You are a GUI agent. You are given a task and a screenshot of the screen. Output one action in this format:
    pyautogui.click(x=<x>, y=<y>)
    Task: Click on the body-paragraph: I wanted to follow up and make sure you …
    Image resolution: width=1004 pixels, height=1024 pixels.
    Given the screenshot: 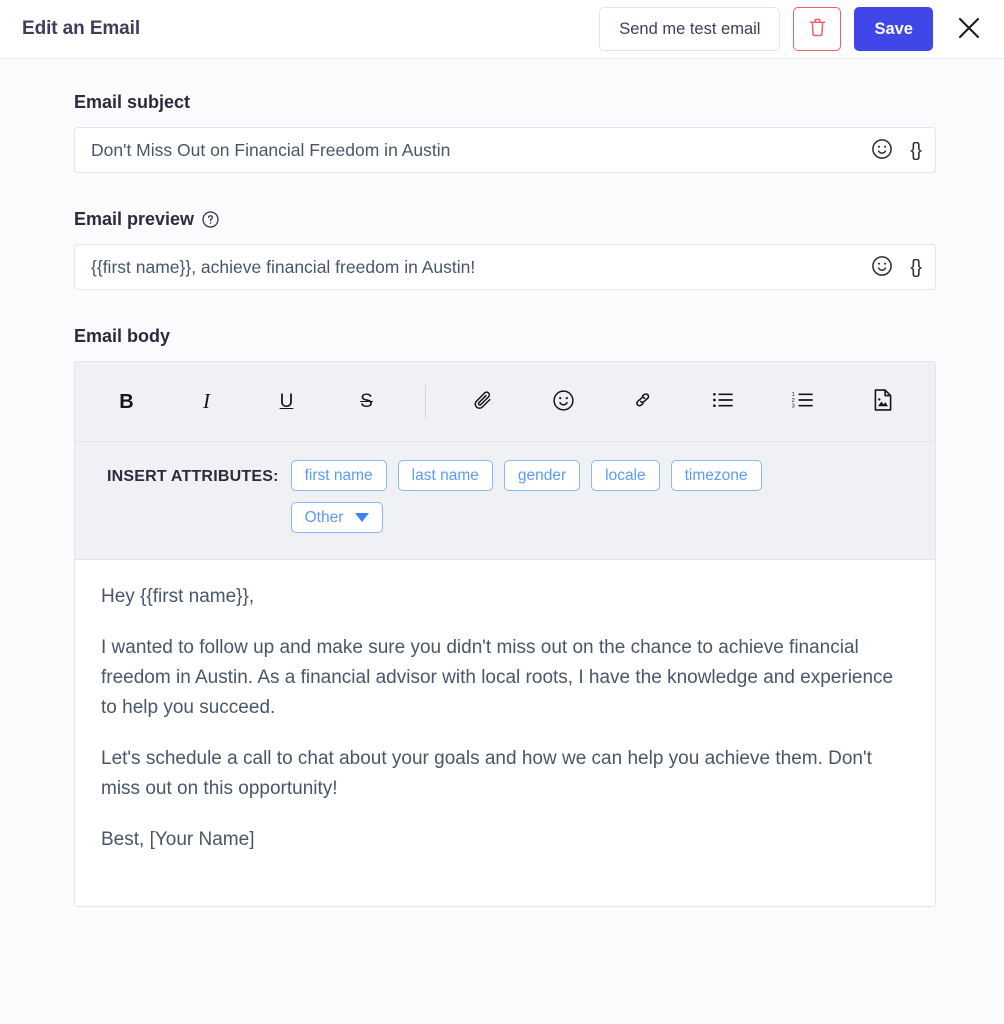 What is the action you would take?
    pyautogui.click(x=504, y=678)
    